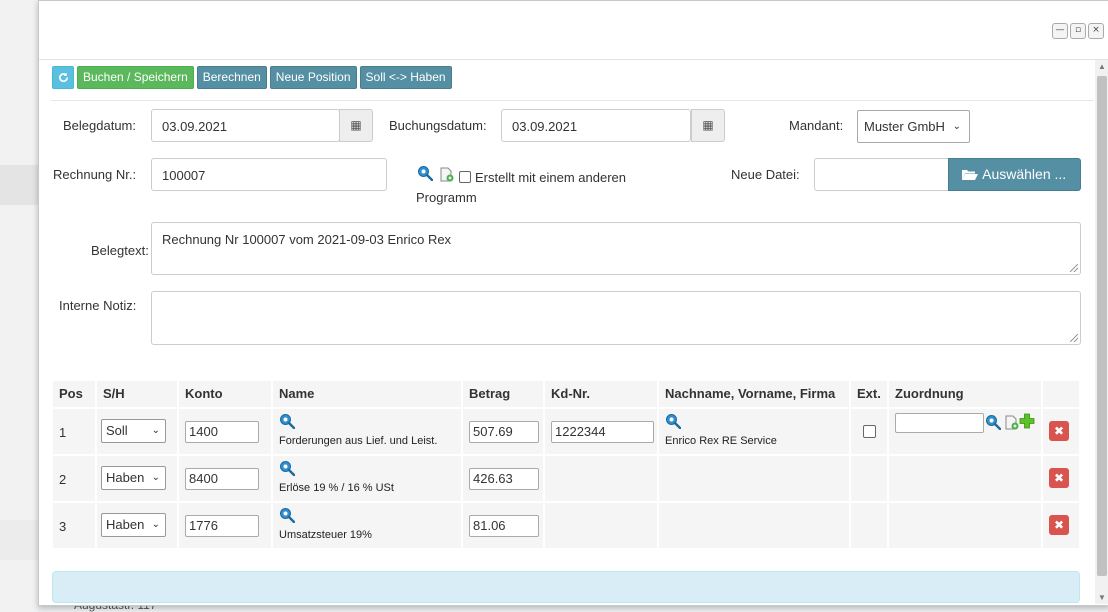  Describe the element at coordinates (325, 535) in the screenshot. I see `account-name: Umsatzsteuer 19%` at that location.